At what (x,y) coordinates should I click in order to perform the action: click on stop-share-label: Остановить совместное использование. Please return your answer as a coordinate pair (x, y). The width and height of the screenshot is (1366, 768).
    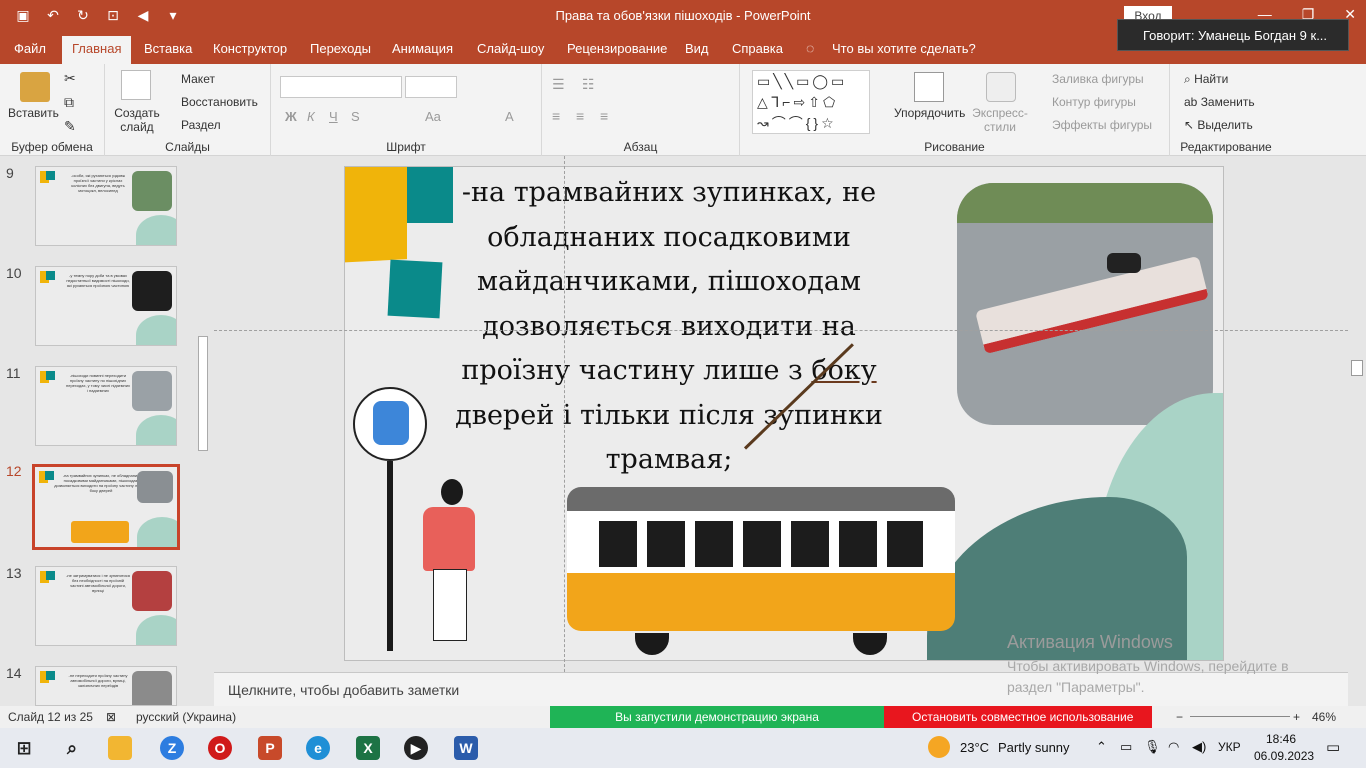
    Looking at the image, I should click on (1023, 717).